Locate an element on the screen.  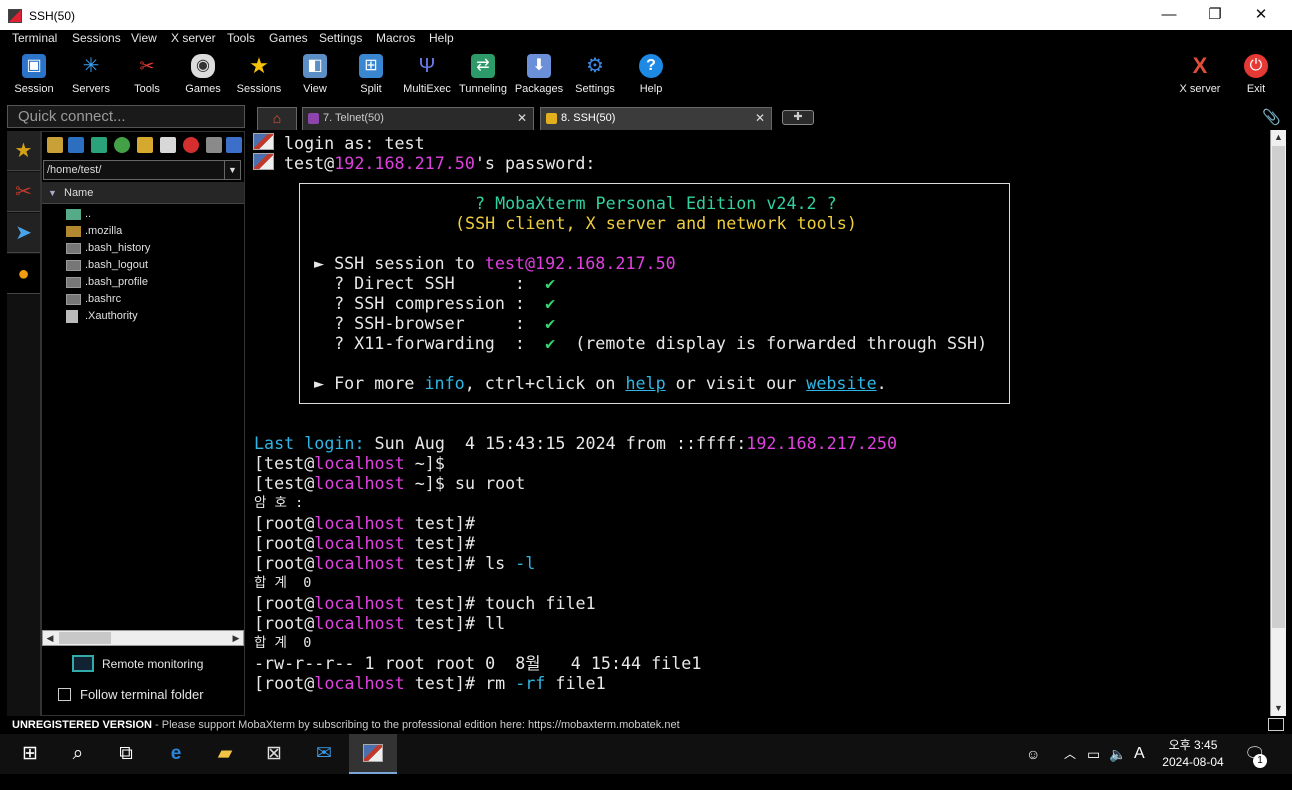
plus-icon: ✚ is located at coordinates (798, 117).